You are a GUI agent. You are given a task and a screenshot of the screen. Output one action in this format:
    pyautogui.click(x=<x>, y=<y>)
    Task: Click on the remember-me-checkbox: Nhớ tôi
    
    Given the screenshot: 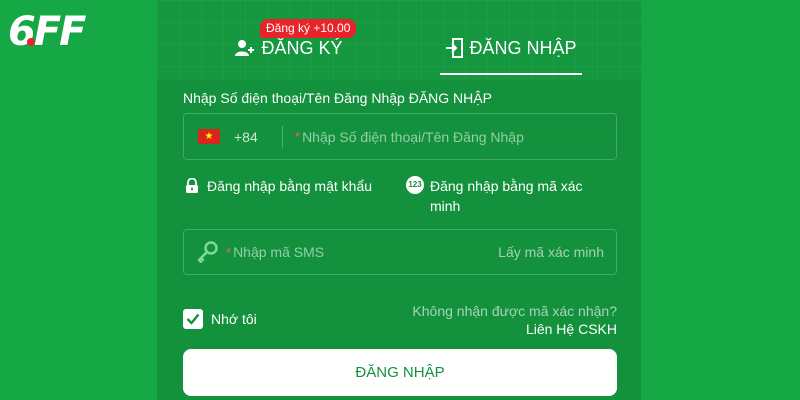 What is the action you would take?
    pyautogui.click(x=220, y=319)
    